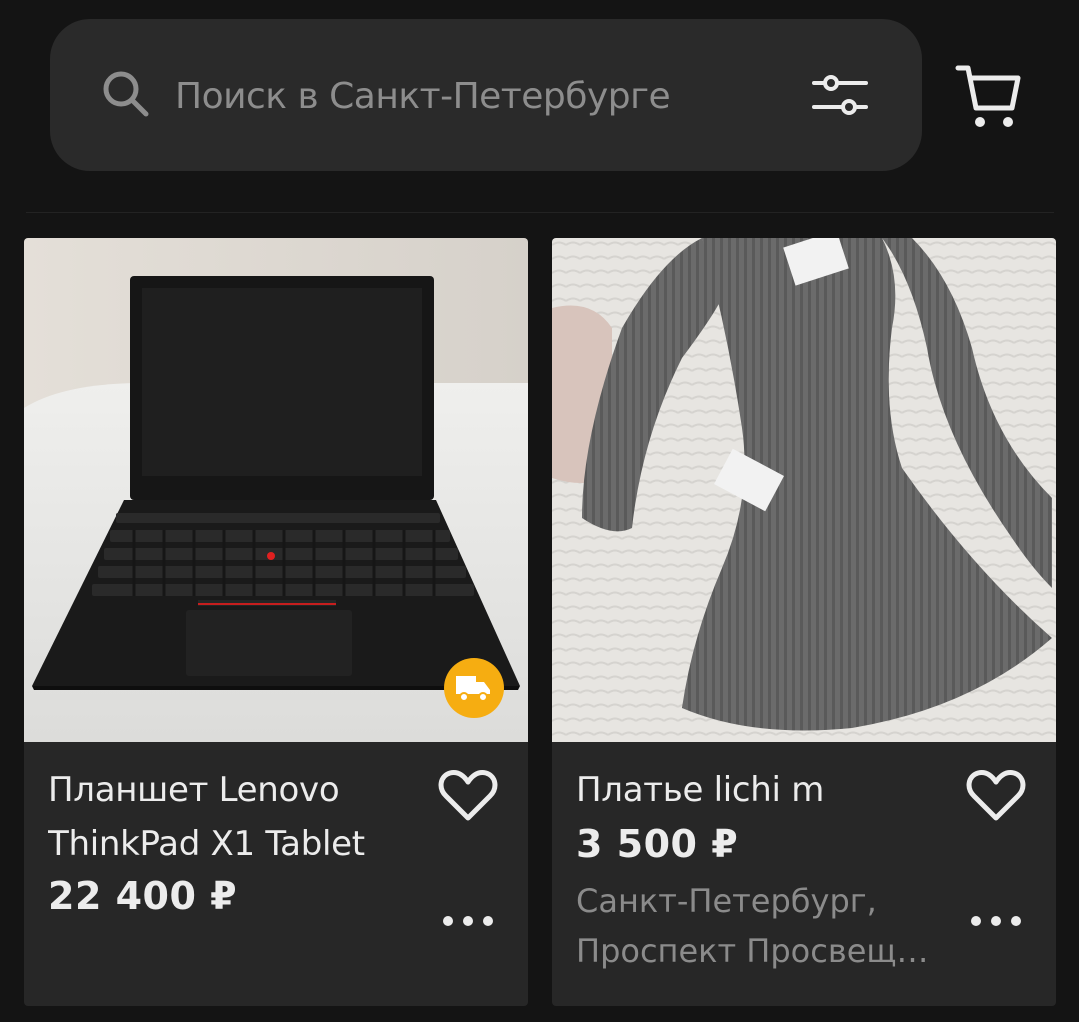 This screenshot has height=1022, width=1079. I want to click on listing-title-line: ThinkPad X1 Tablet, so click(206, 844).